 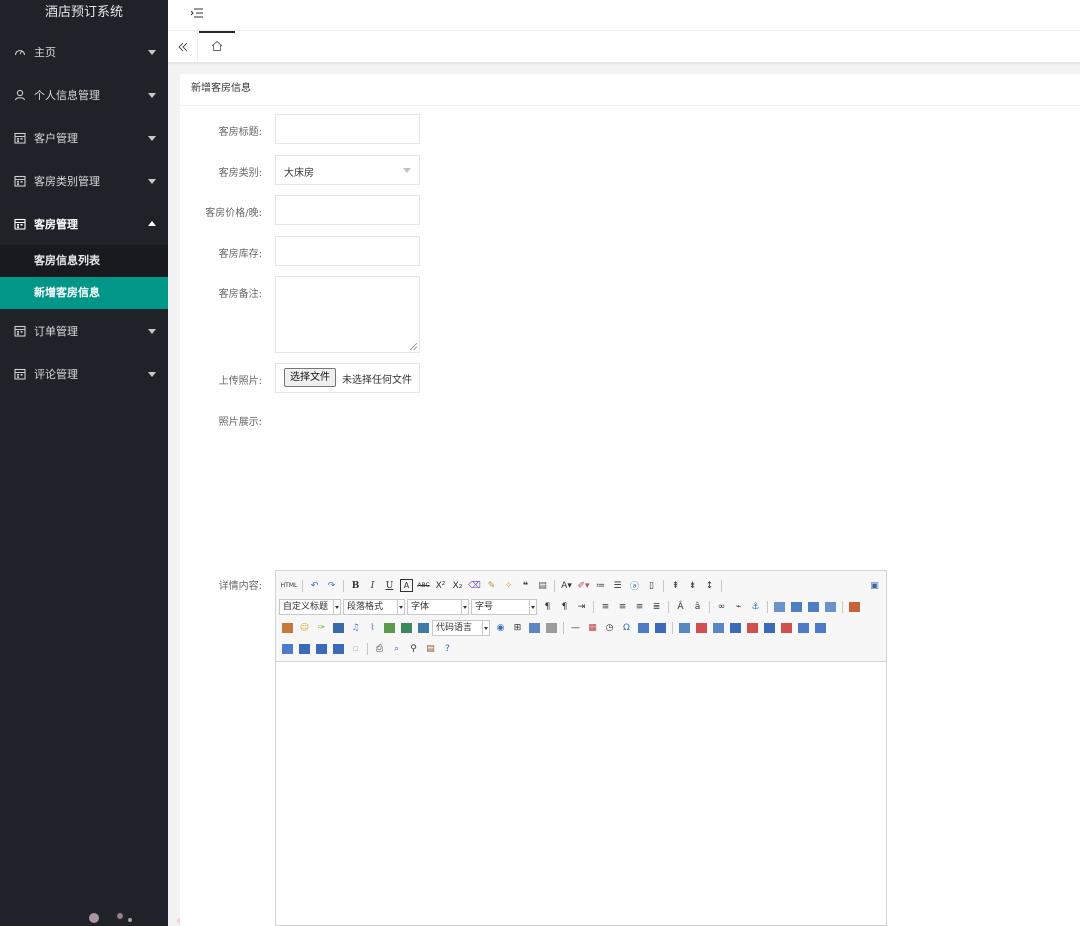 I want to click on strikethrough-icon: ABC, so click(x=423, y=585).